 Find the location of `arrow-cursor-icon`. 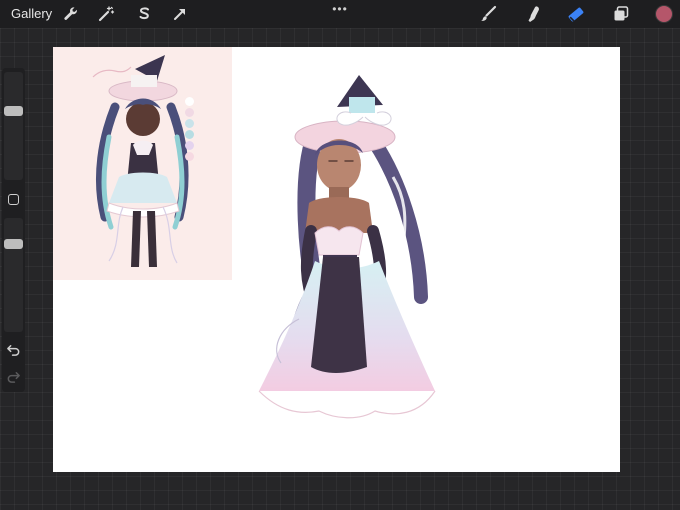

arrow-cursor-icon is located at coordinates (180, 14).